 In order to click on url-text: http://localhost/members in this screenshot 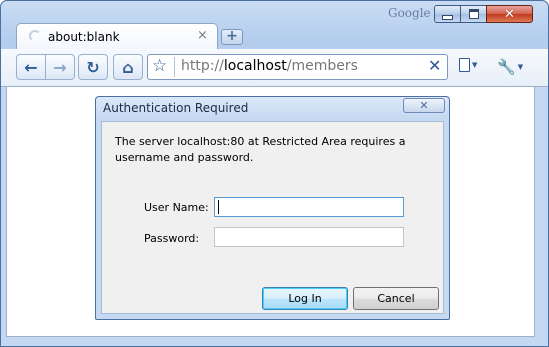, I will do `click(269, 66)`.